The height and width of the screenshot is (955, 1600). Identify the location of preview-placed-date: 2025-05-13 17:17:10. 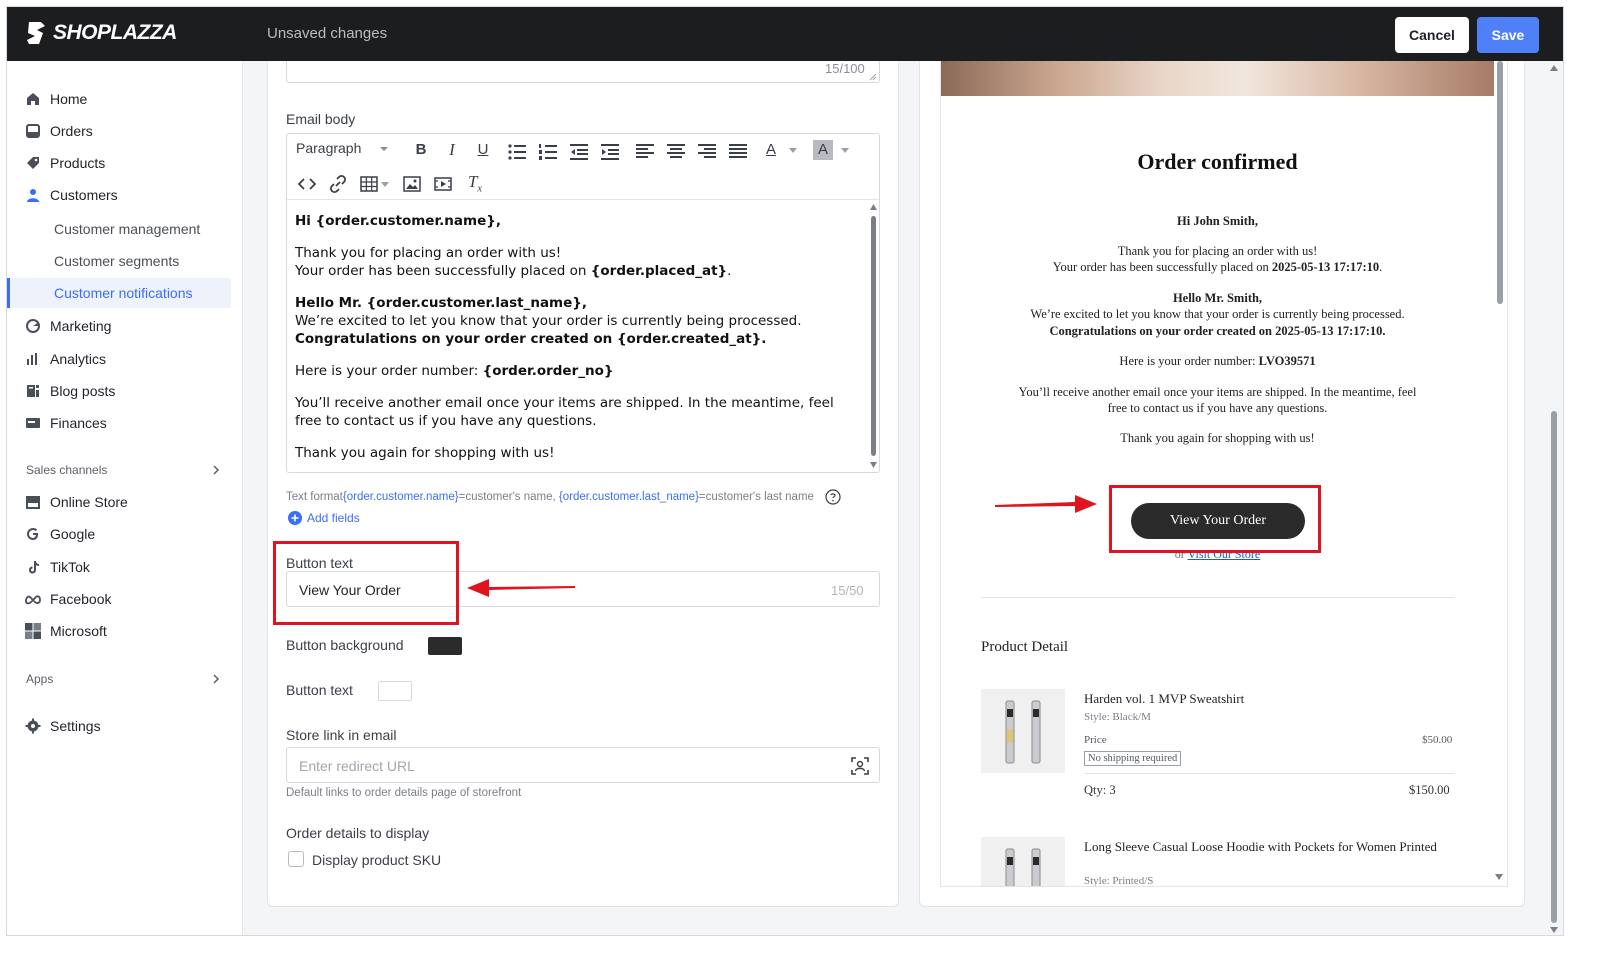
(1325, 267).